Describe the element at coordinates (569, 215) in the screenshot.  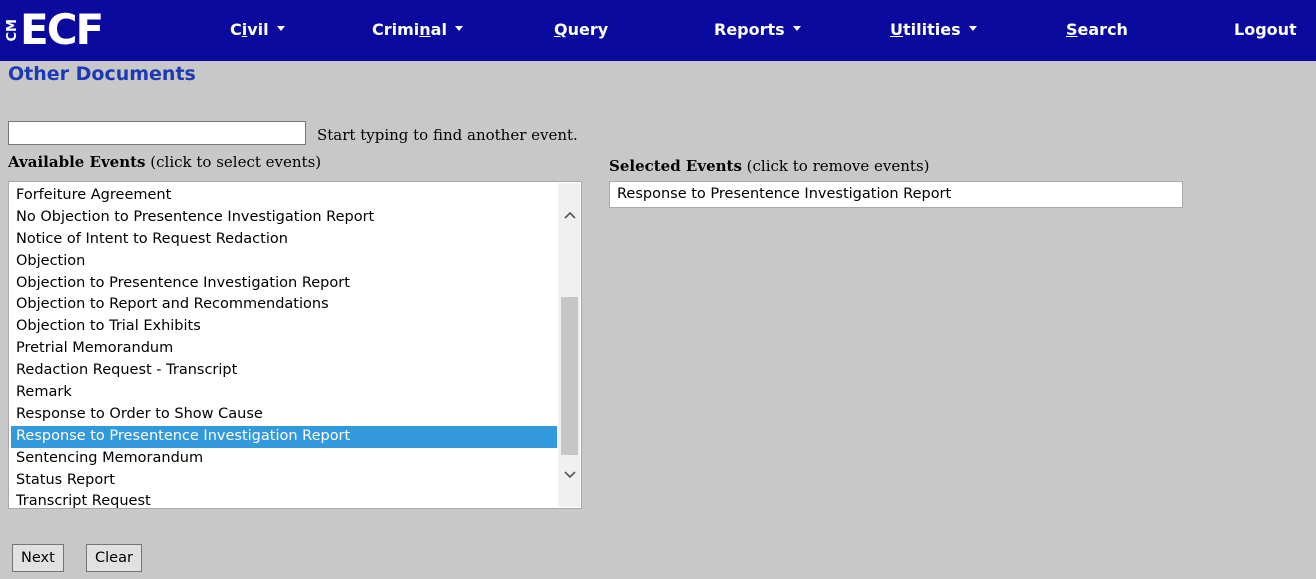
I see `scroll-up-icon` at that location.